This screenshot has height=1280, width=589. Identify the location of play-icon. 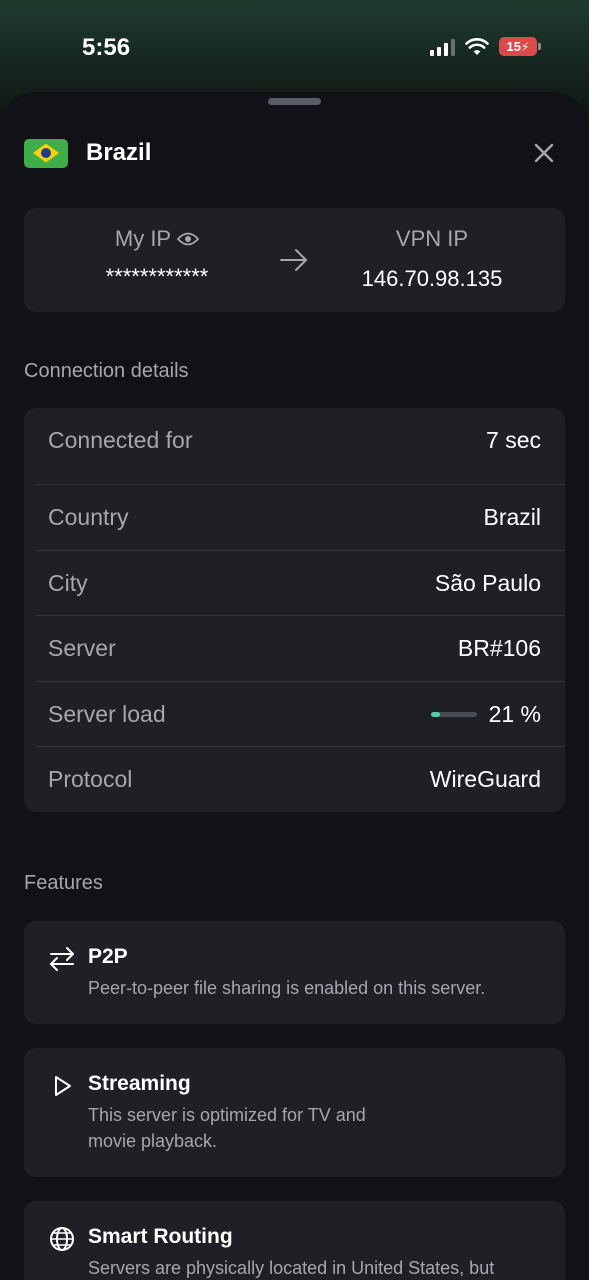
(63, 1086).